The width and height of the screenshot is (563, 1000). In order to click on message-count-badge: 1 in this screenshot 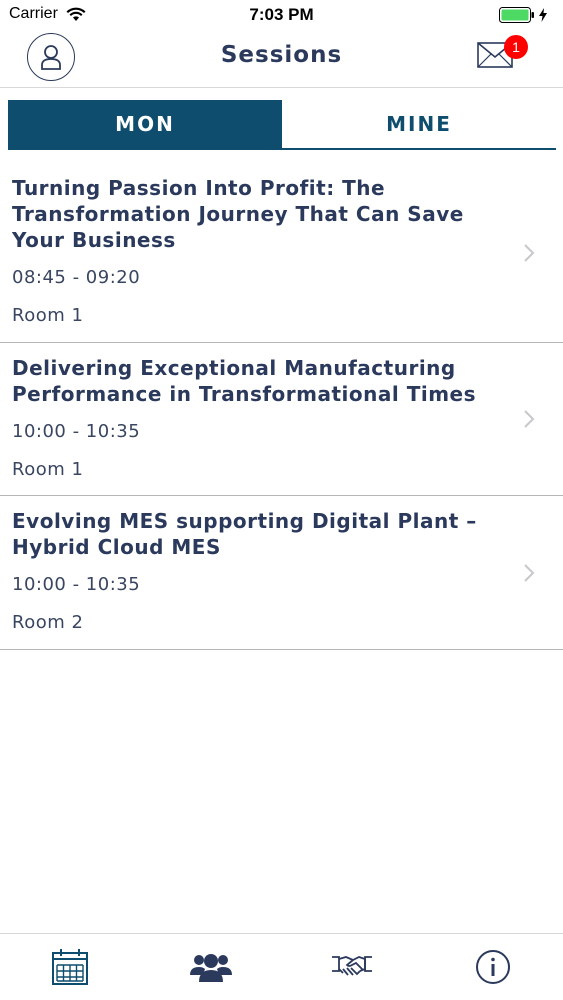, I will do `click(516, 47)`.